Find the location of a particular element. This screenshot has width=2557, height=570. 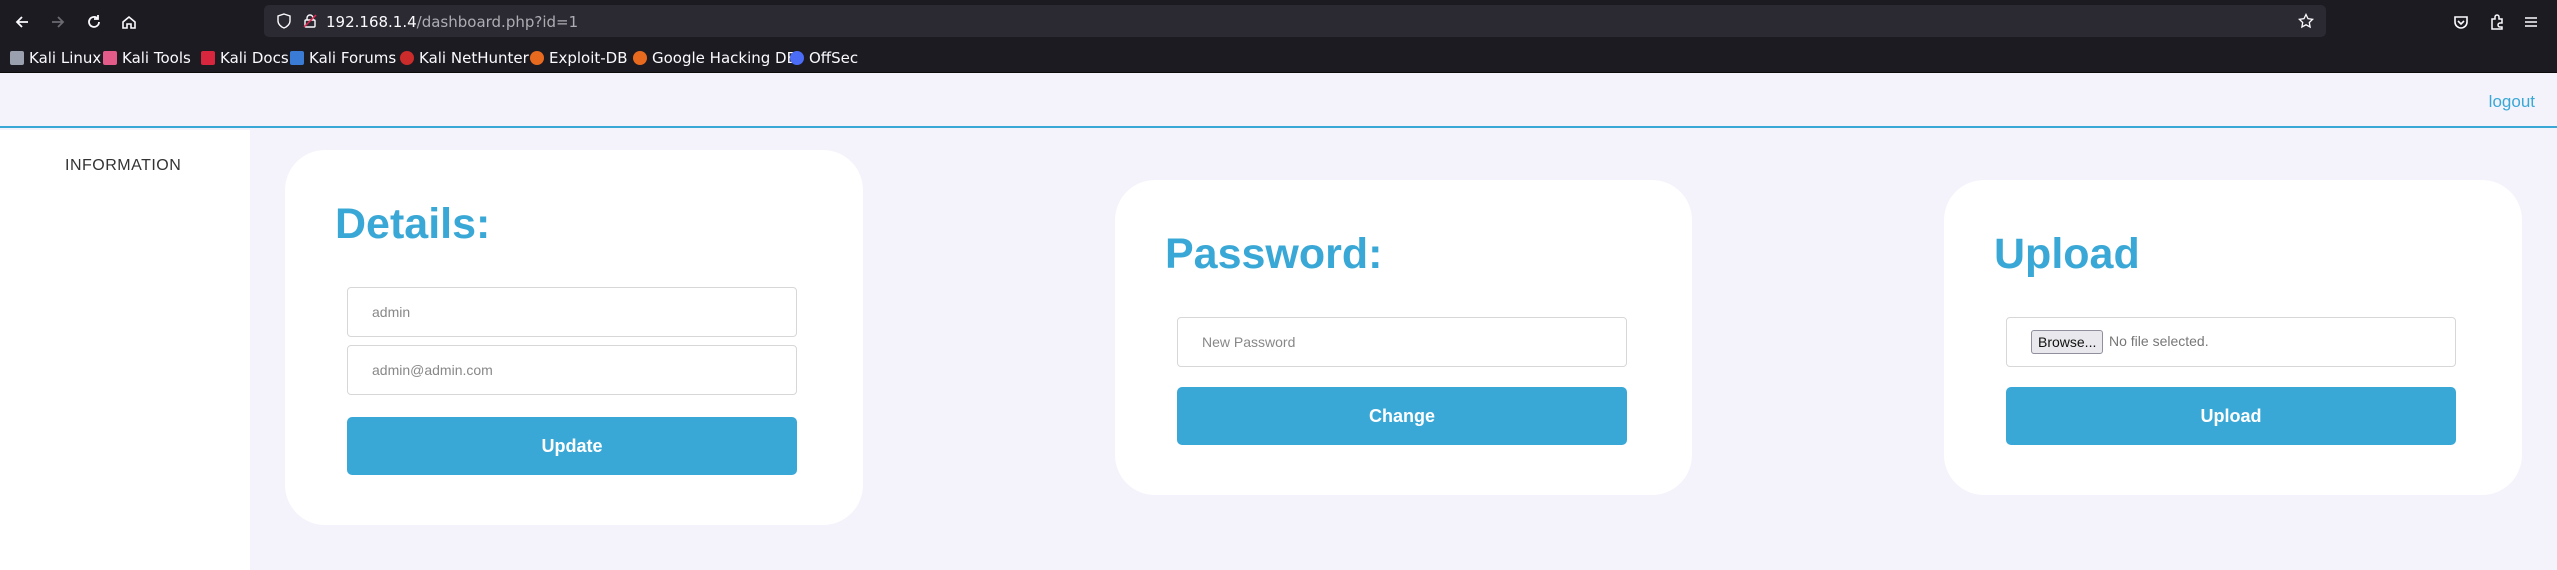

hamburger-menu-icon is located at coordinates (2531, 22).